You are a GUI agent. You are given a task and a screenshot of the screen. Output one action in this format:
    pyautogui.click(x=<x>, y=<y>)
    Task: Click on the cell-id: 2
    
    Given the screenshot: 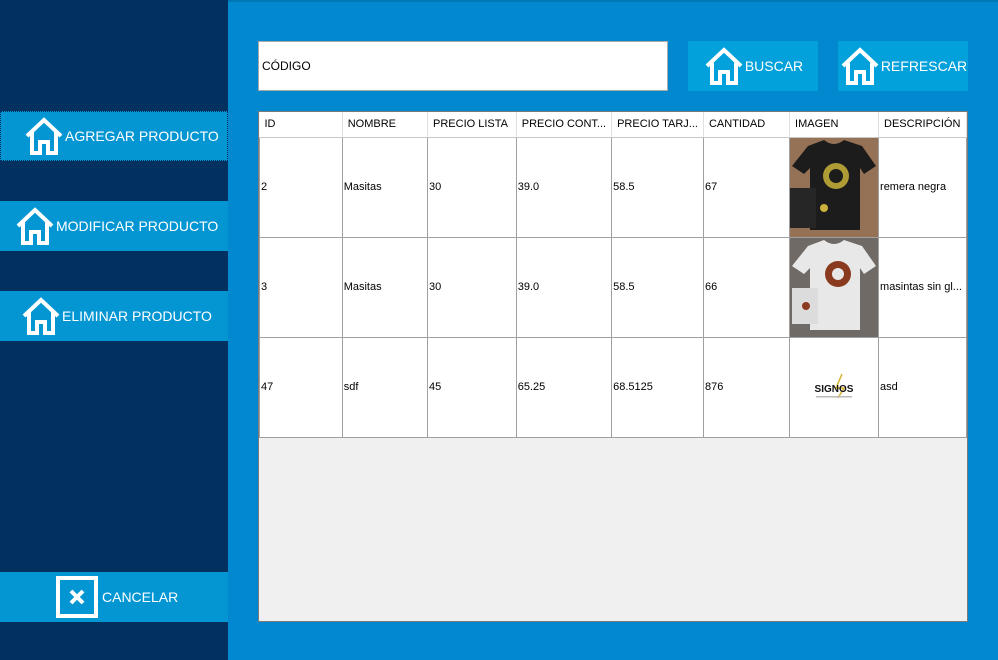 What is the action you would take?
    pyautogui.click(x=301, y=187)
    